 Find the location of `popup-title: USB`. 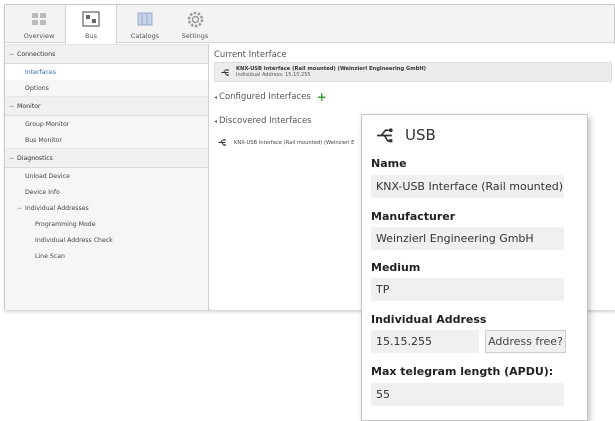

popup-title: USB is located at coordinates (406, 135).